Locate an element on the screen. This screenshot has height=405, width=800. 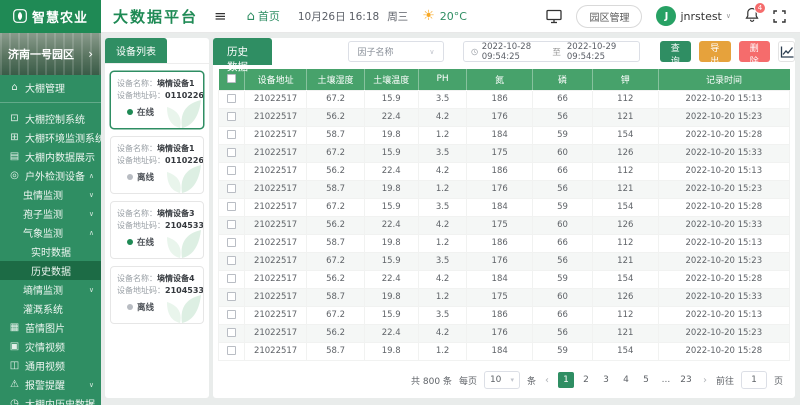
notification-bell: 4 is located at coordinates (755, 13).